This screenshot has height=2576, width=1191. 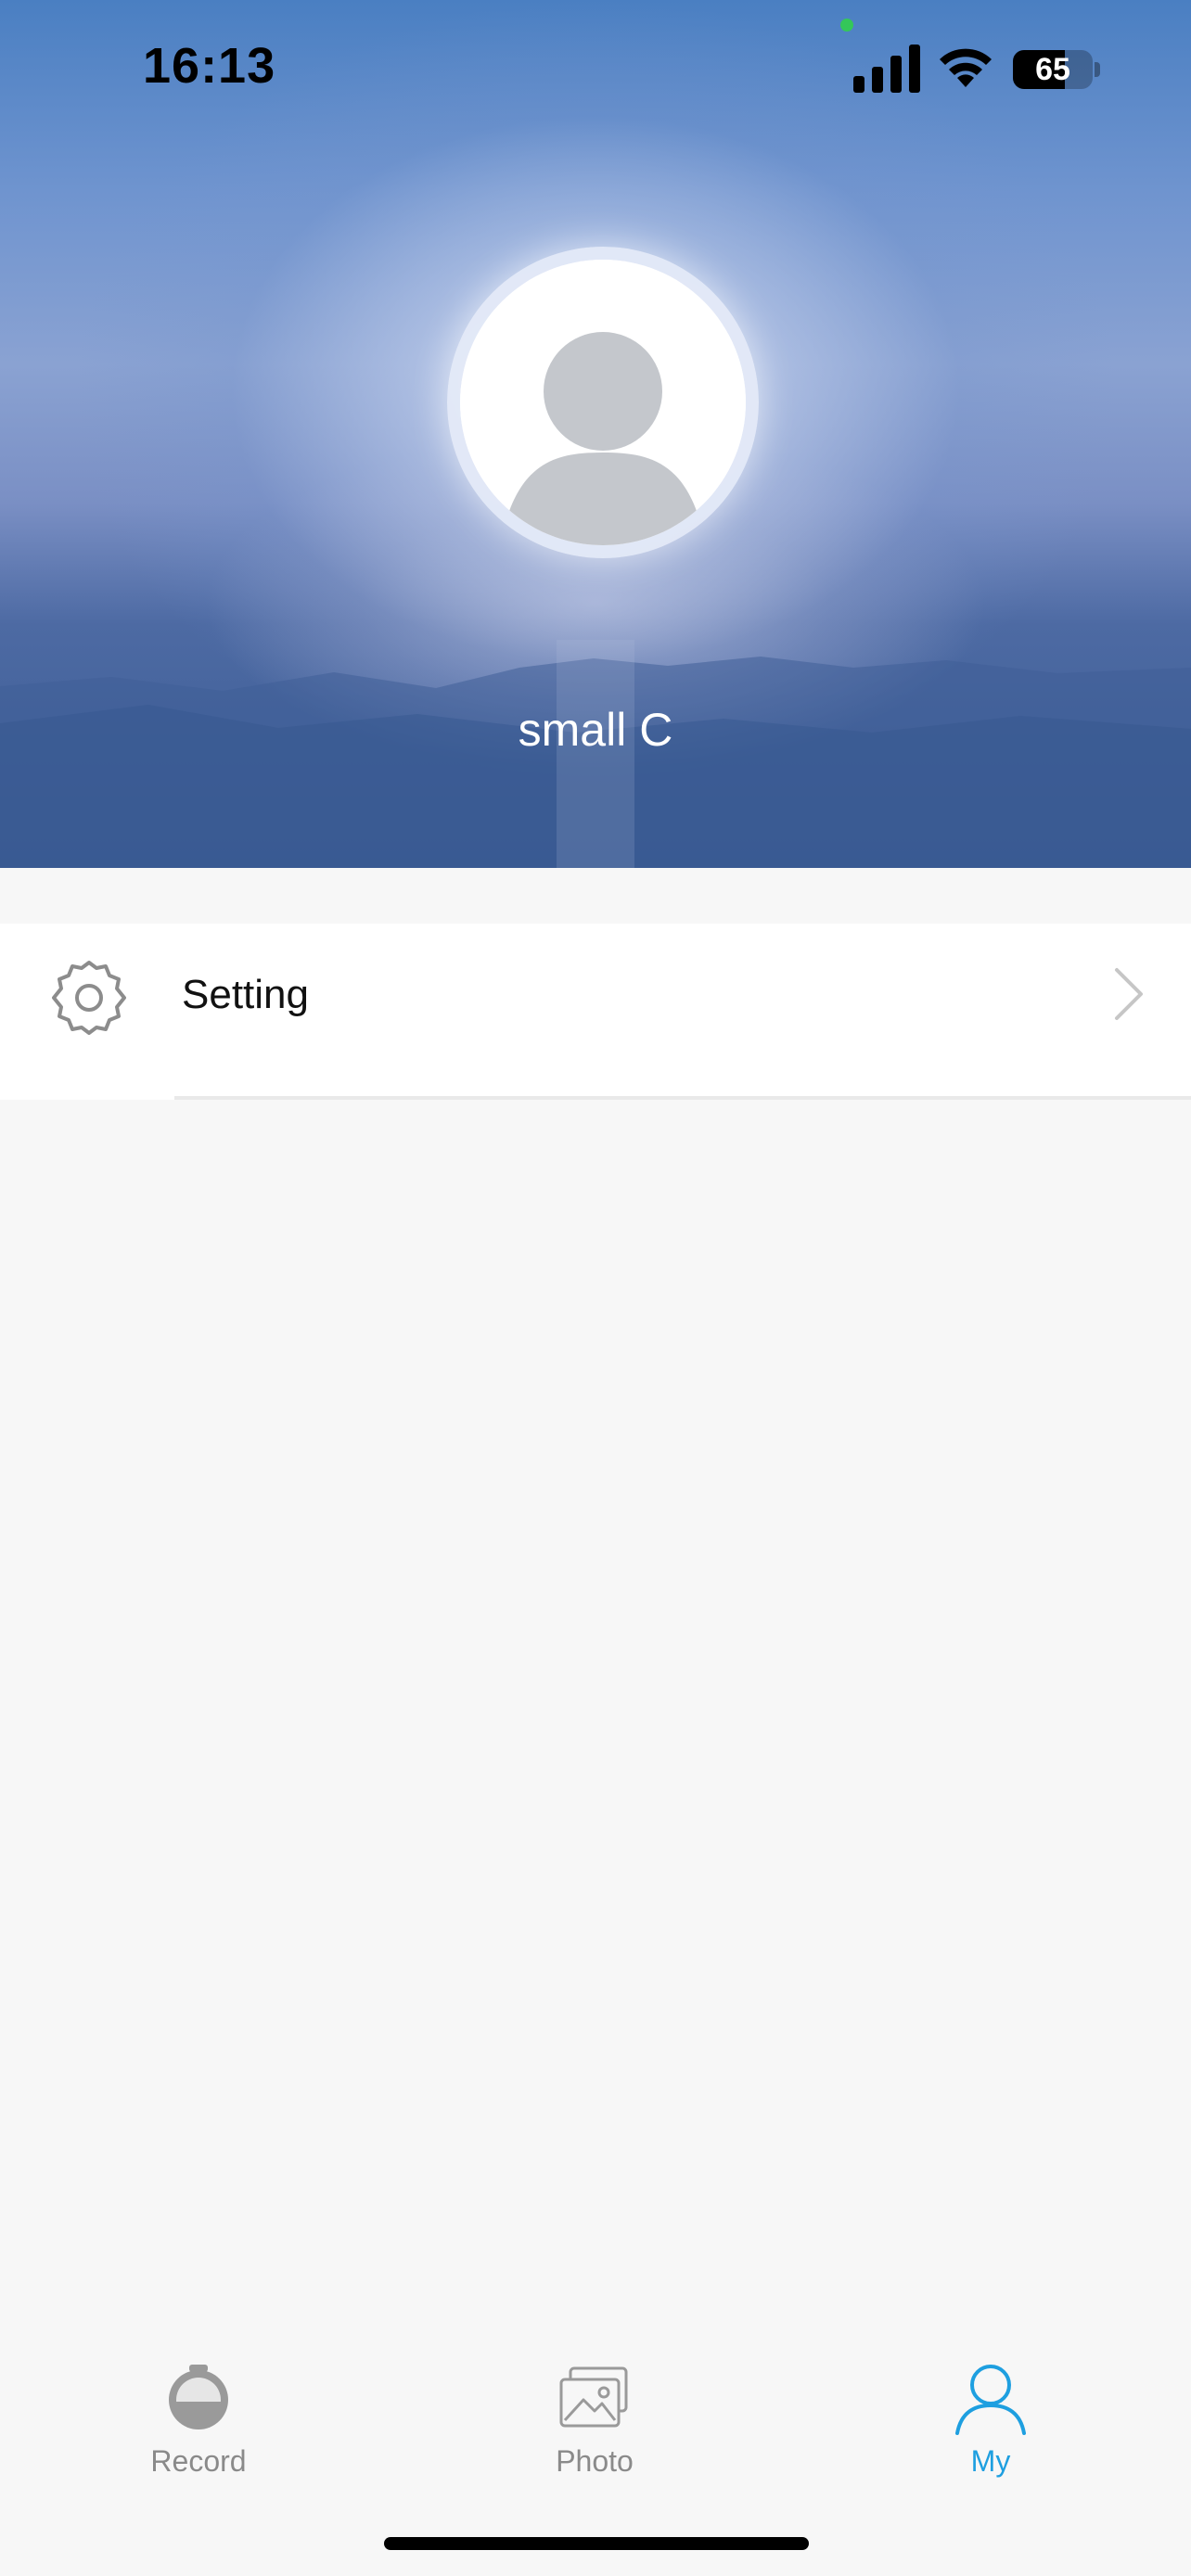 What do you see at coordinates (198, 2397) in the screenshot?
I see `record-icon` at bounding box center [198, 2397].